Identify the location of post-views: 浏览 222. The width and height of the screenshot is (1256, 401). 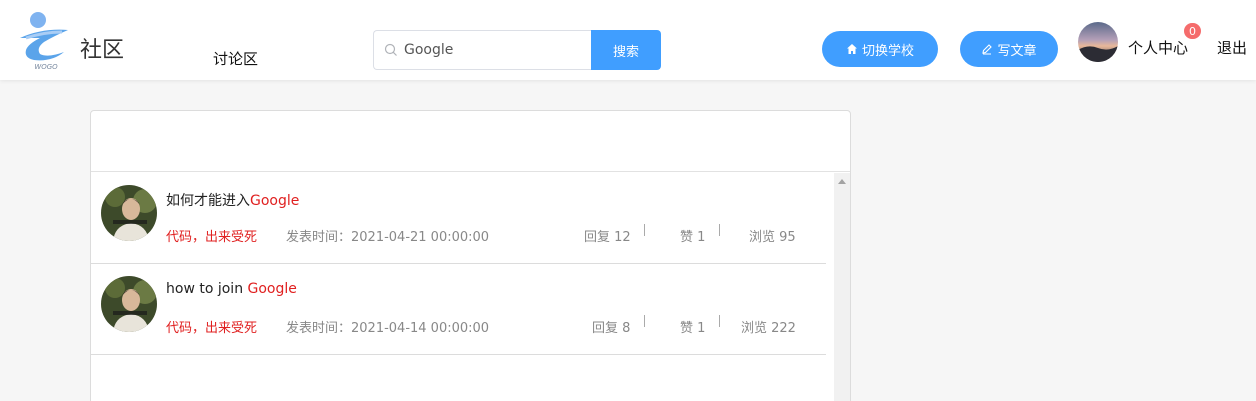
(768, 328).